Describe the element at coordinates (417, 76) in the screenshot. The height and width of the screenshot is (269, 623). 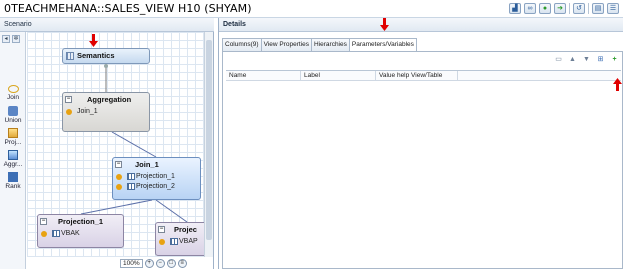
I see `column-header-value-help: Value help View/Table` at that location.